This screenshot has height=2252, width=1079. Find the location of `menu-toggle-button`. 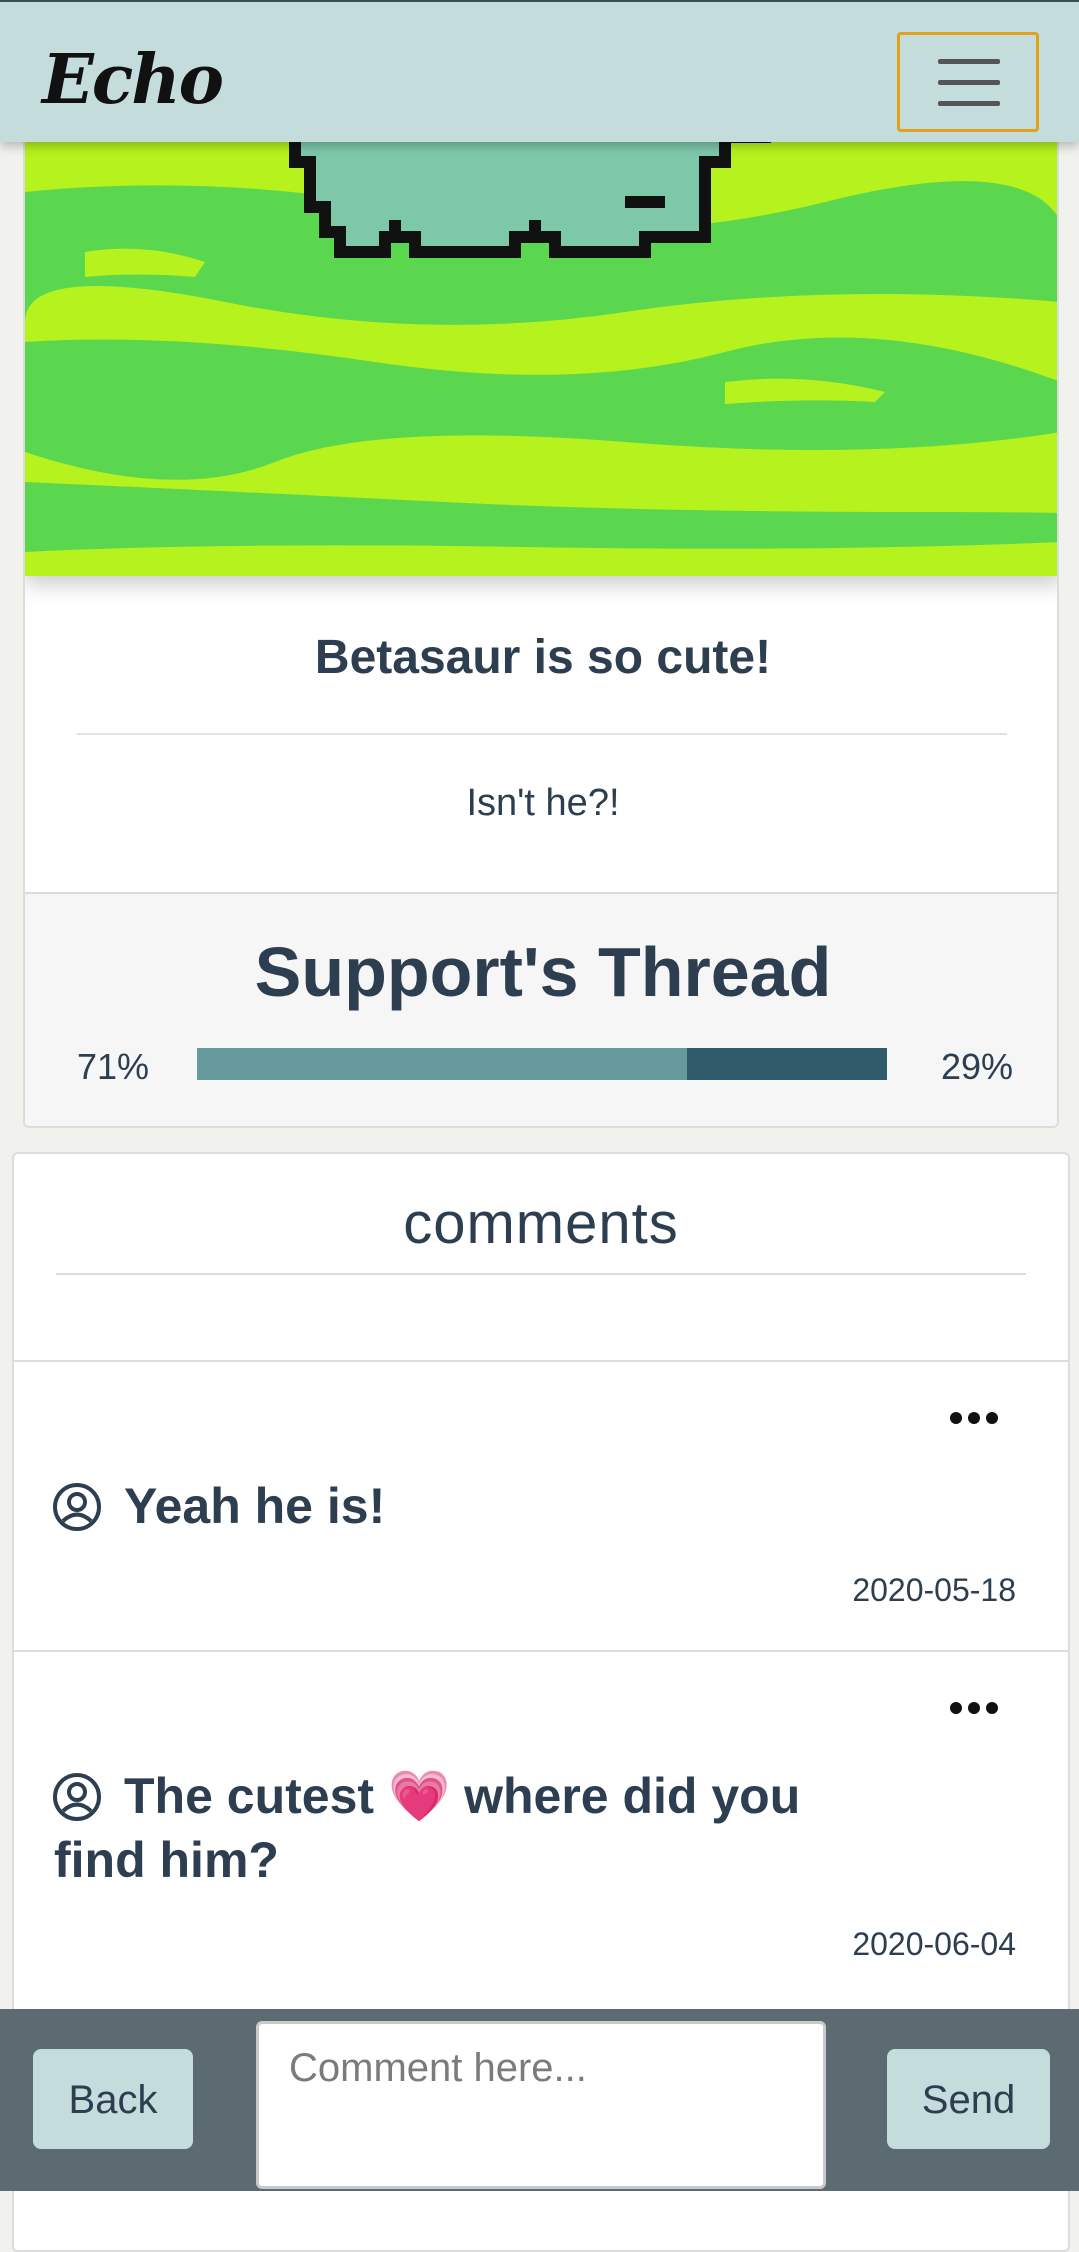

menu-toggle-button is located at coordinates (968, 82).